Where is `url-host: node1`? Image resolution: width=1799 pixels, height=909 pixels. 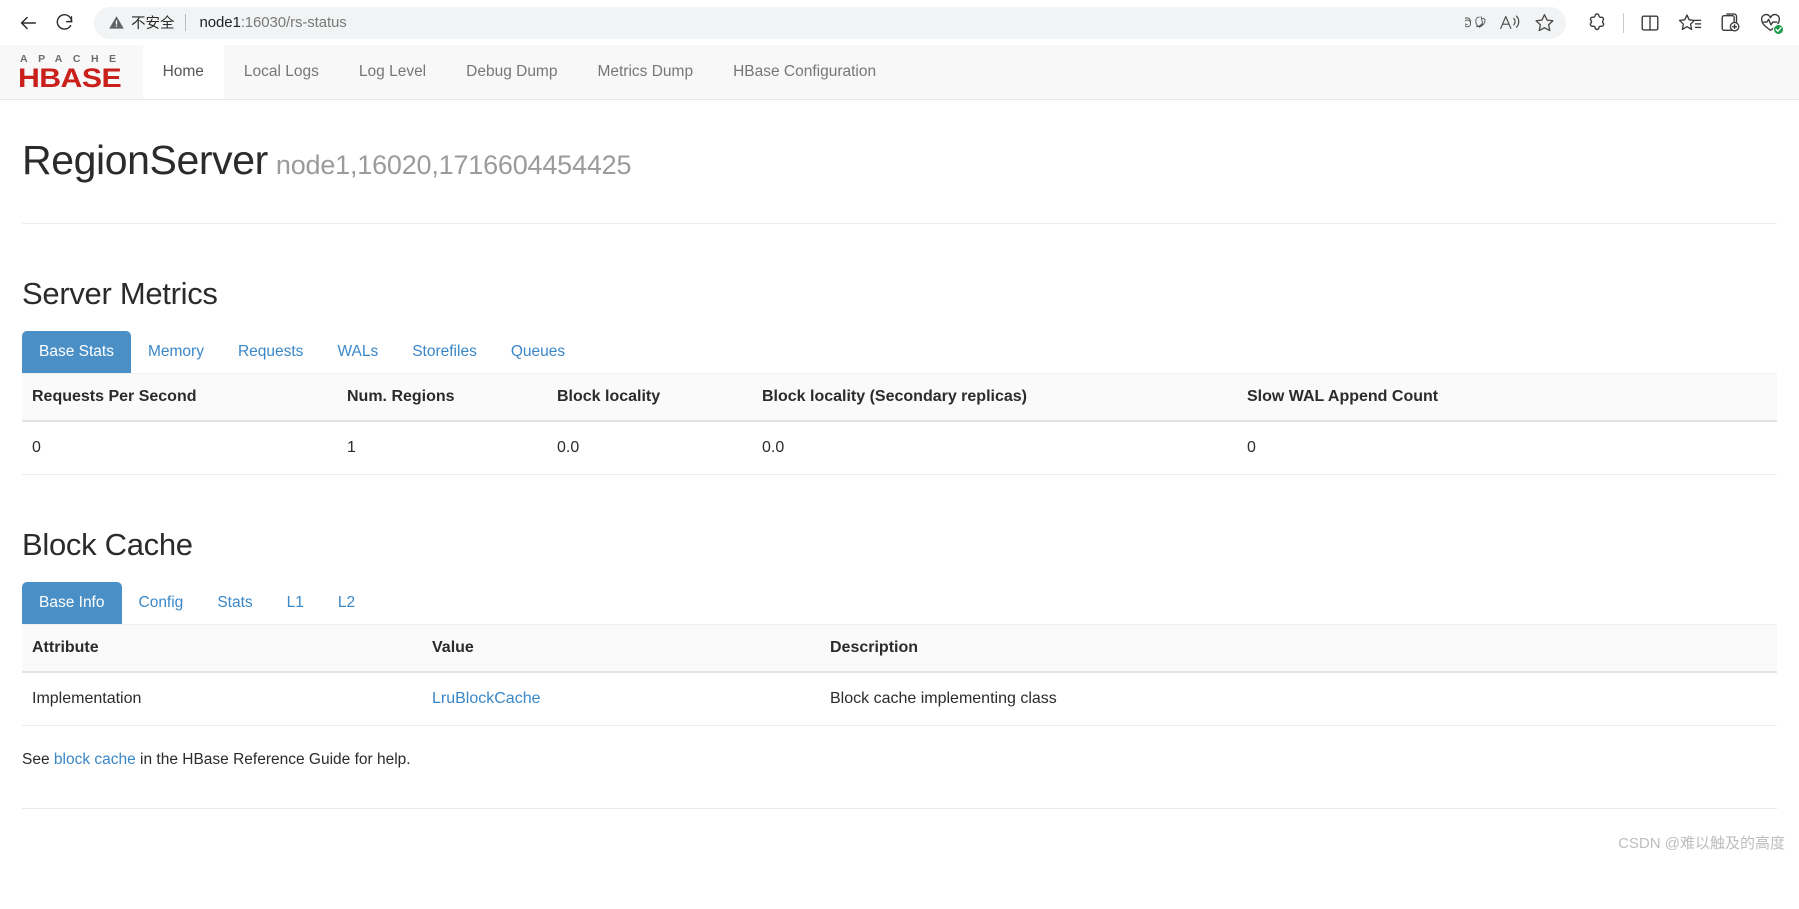 url-host: node1 is located at coordinates (220, 22).